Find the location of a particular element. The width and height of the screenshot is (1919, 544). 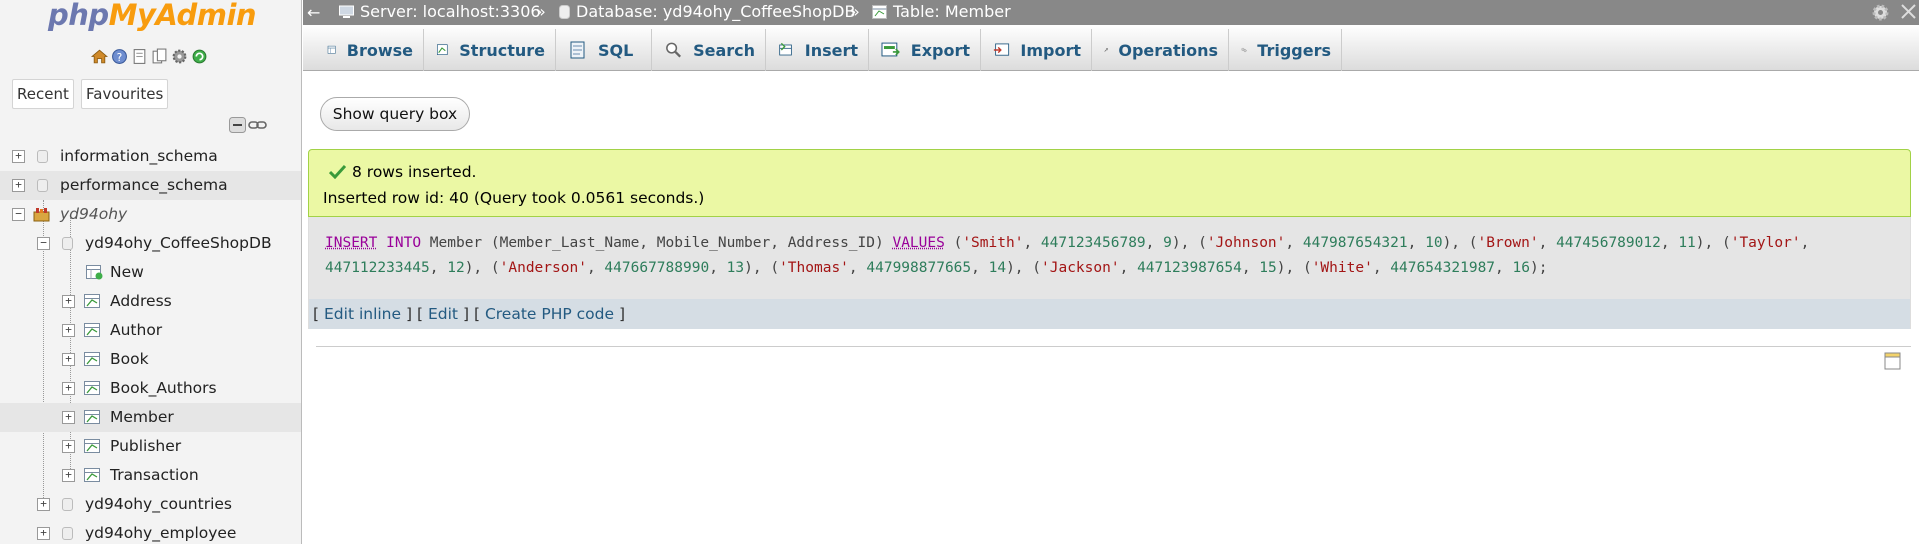

tree-item-new-table: New is located at coordinates (150, 272).